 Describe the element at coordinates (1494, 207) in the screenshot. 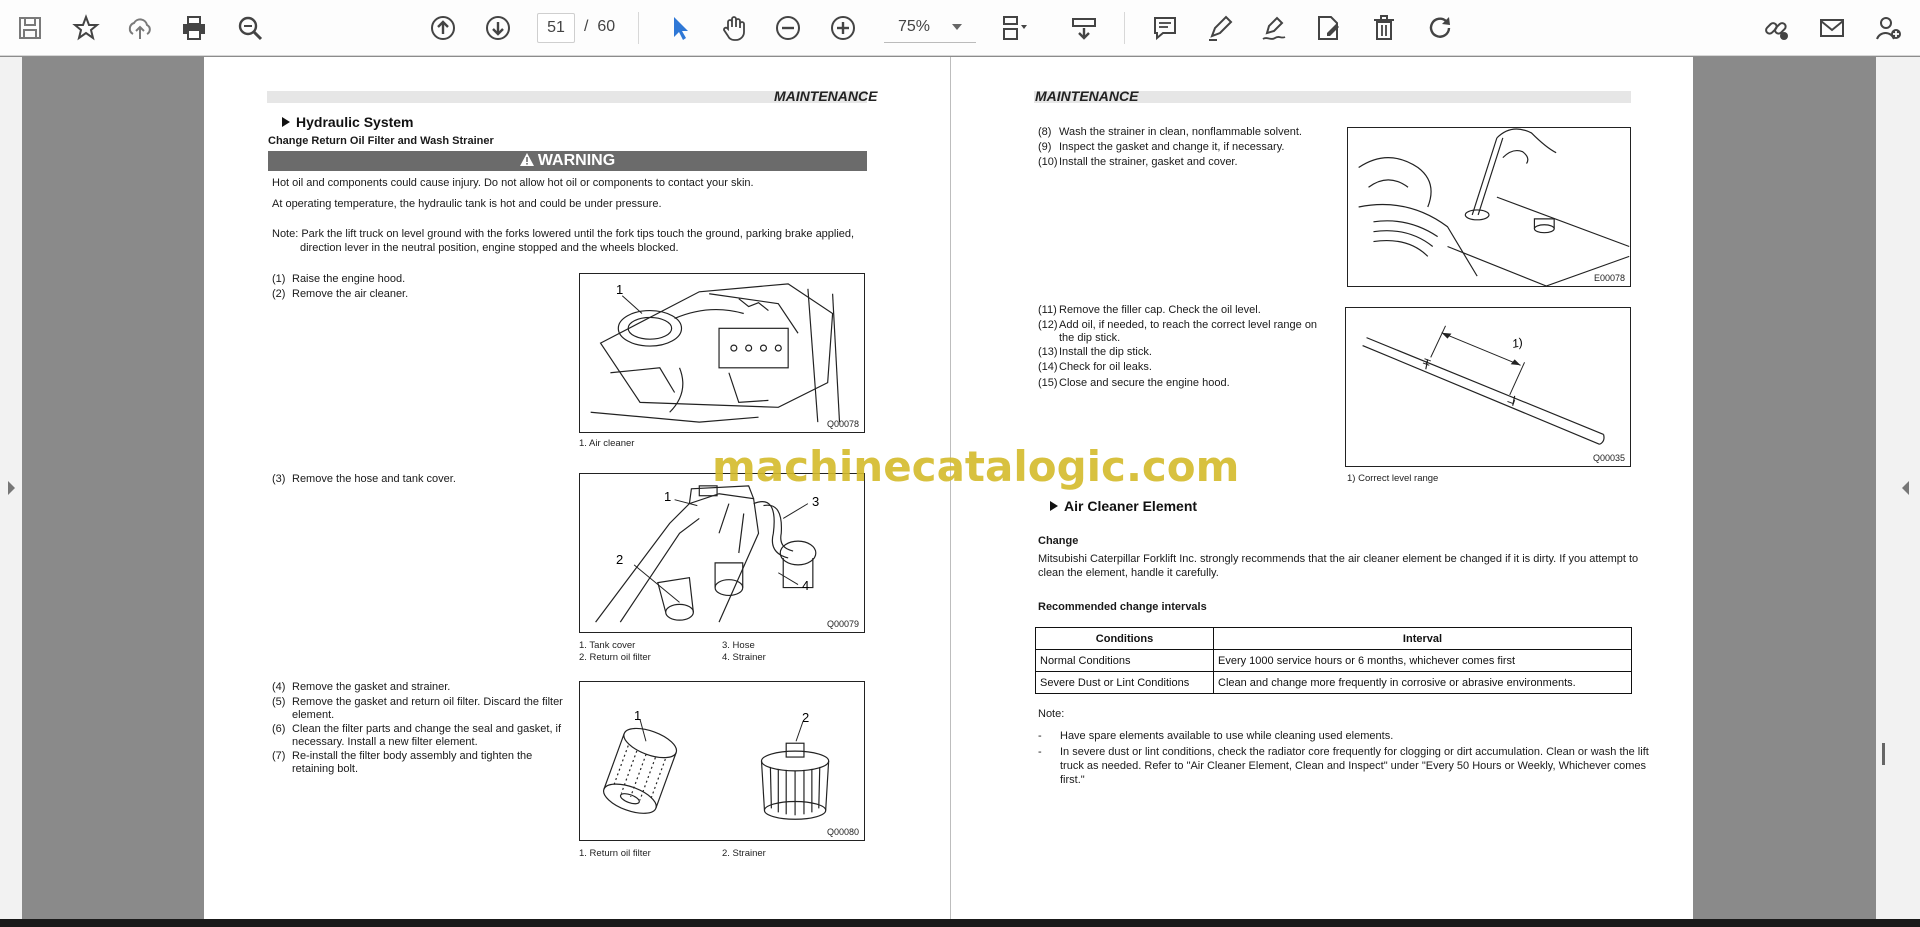

I see `dipstick-insertion-drawing` at that location.